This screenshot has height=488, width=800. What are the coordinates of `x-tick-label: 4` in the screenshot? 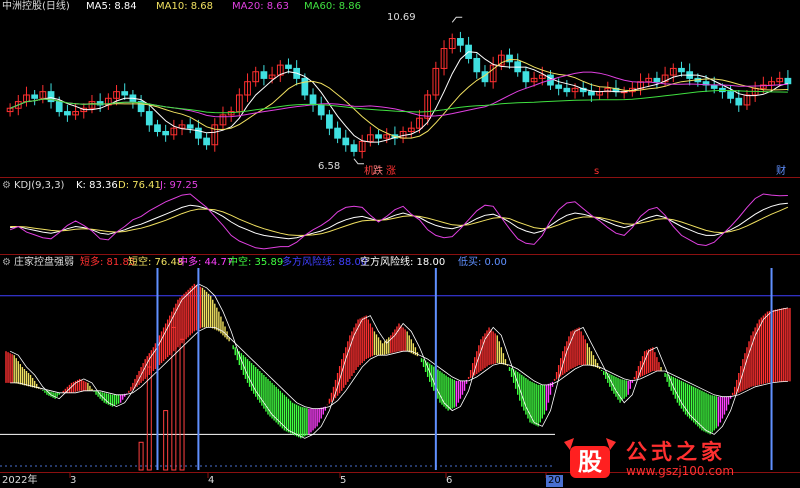 It's located at (211, 480).